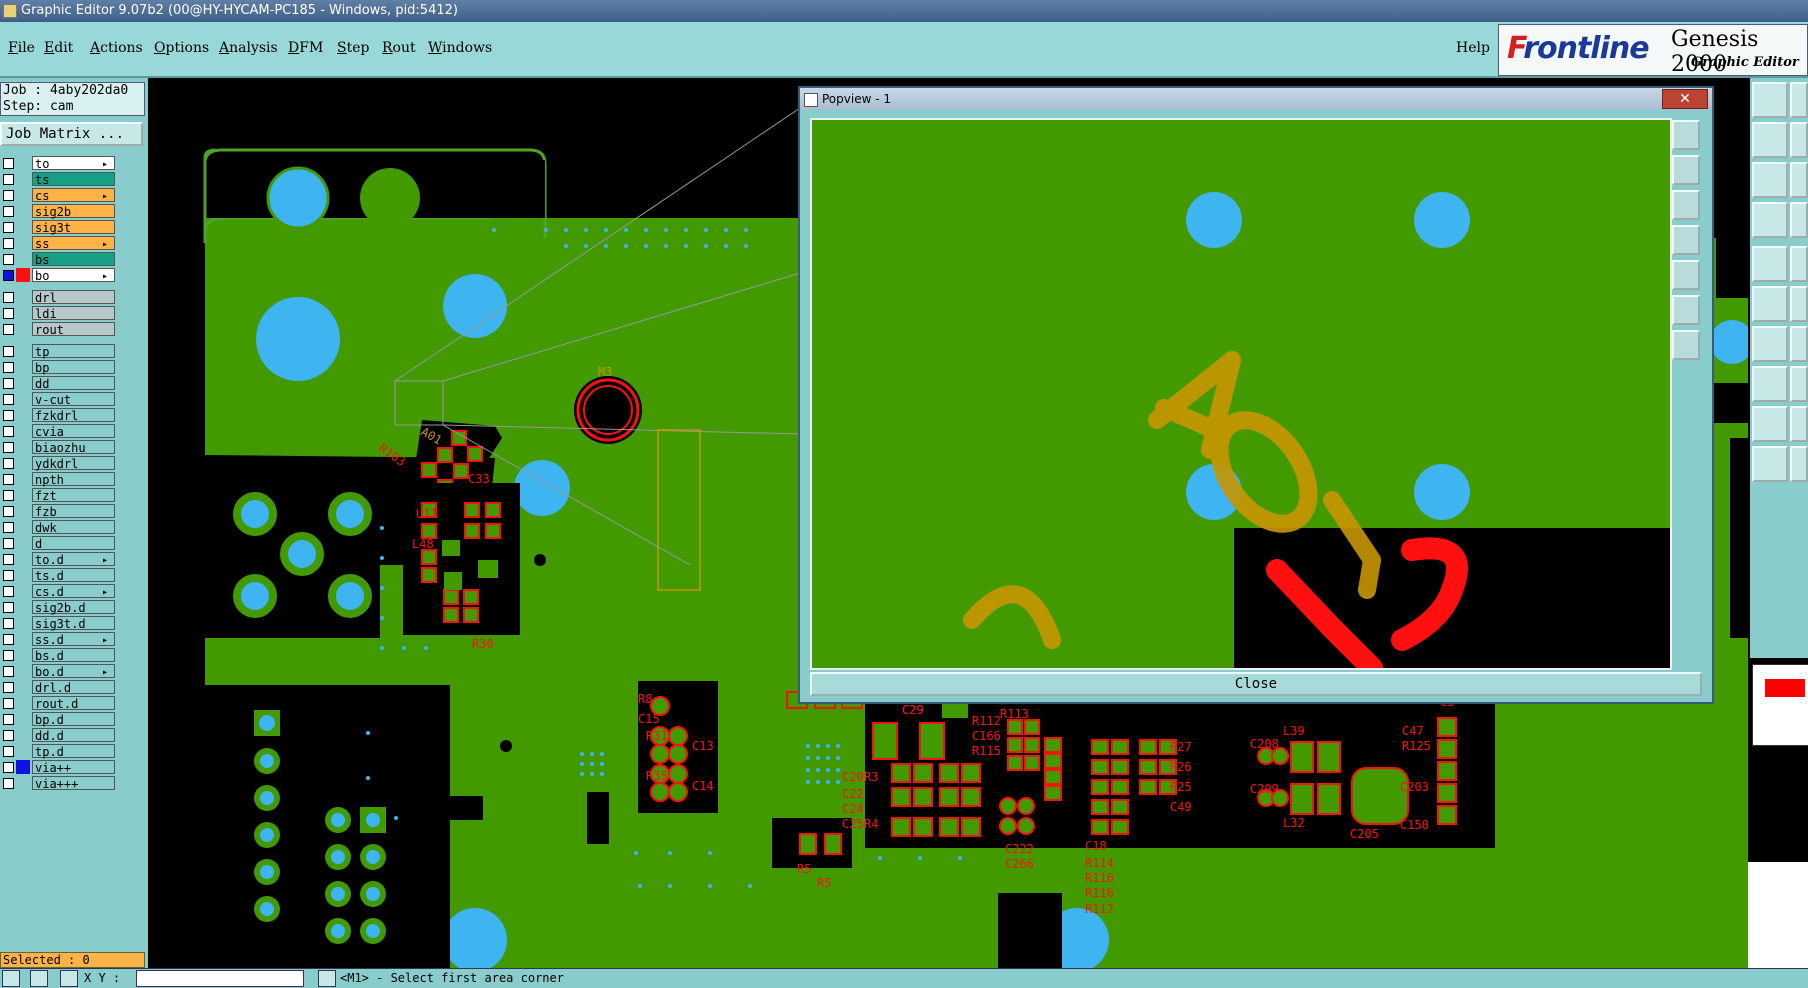 The width and height of the screenshot is (1808, 988). What do you see at coordinates (59, 767) in the screenshot?
I see `layer-row-via++: via++` at bounding box center [59, 767].